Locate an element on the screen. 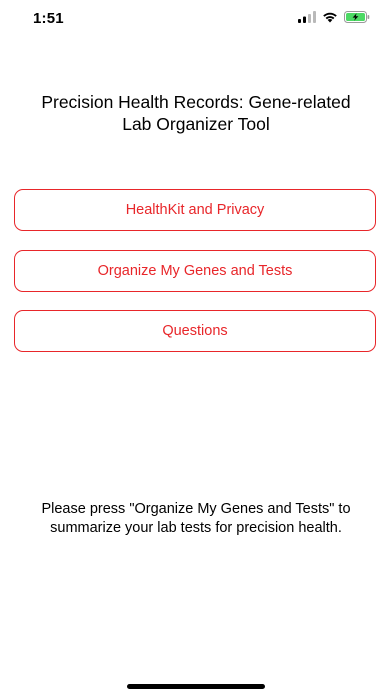 The height and width of the screenshot is (696, 392). status-icons is located at coordinates (334, 17).